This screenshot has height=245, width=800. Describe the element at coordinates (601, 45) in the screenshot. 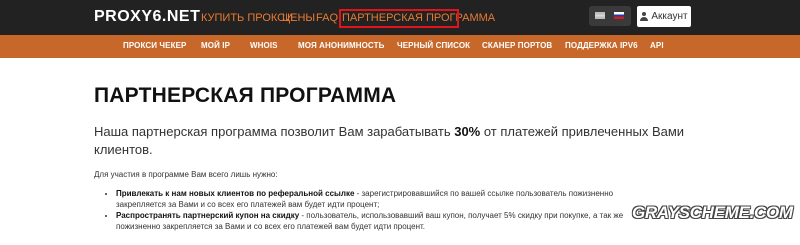

I see `menu-ipv6-support: ПОДДЕРЖКА IPV6` at that location.